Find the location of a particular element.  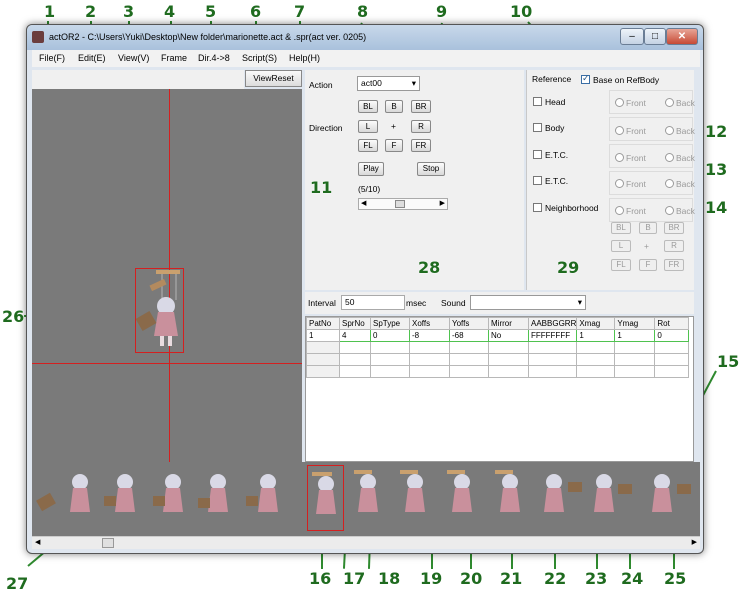

dir-button-br: BR is located at coordinates (421, 106).